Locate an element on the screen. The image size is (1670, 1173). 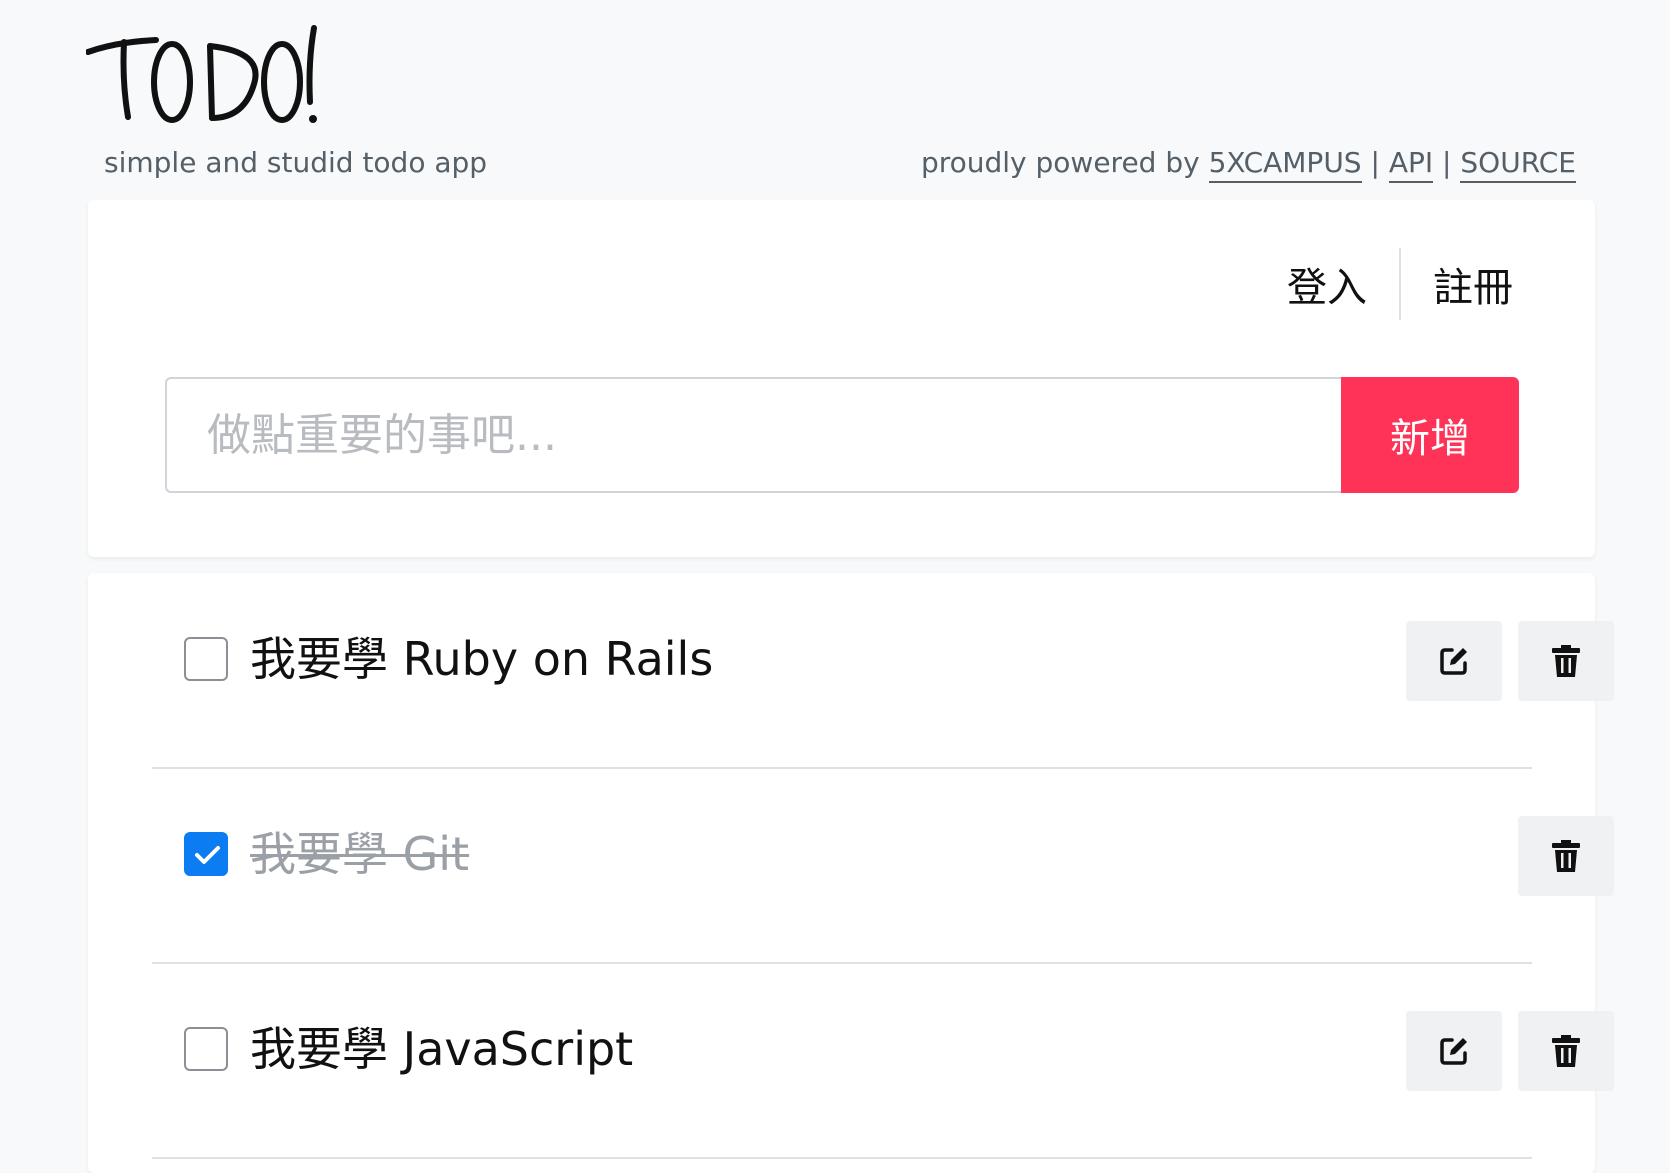
todo-item: 我要學 Ruby on Rails is located at coordinates (883, 671).